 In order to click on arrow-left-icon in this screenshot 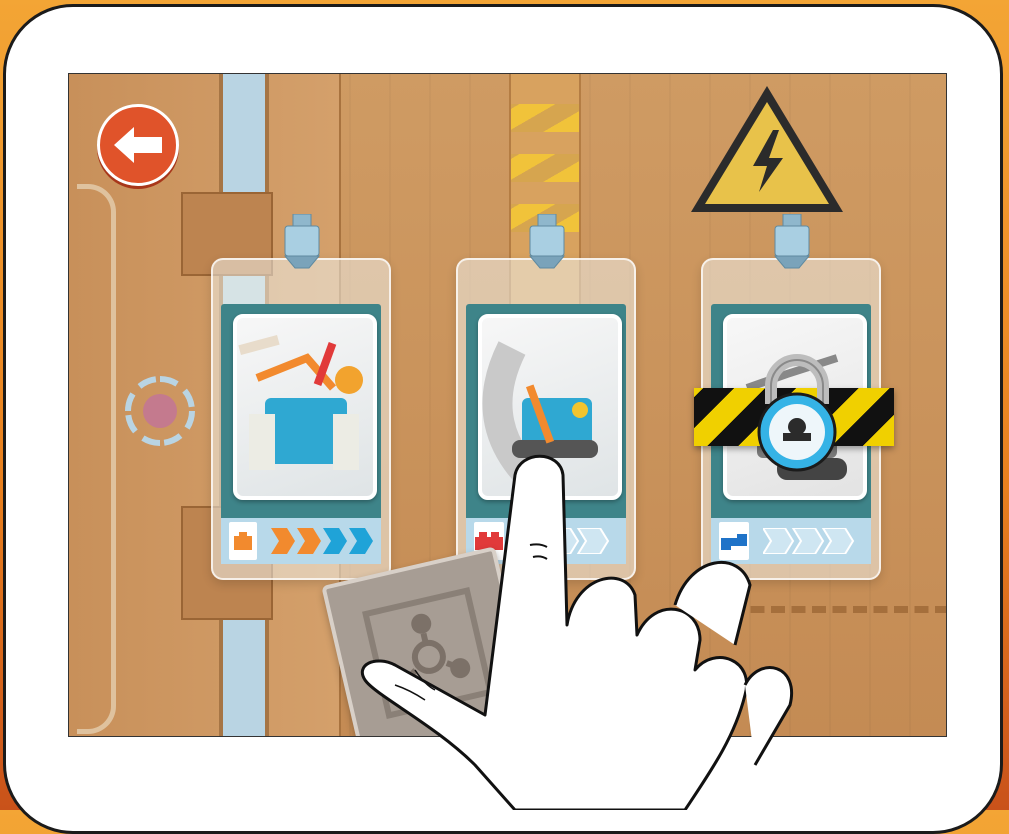, I will do `click(138, 145)`.